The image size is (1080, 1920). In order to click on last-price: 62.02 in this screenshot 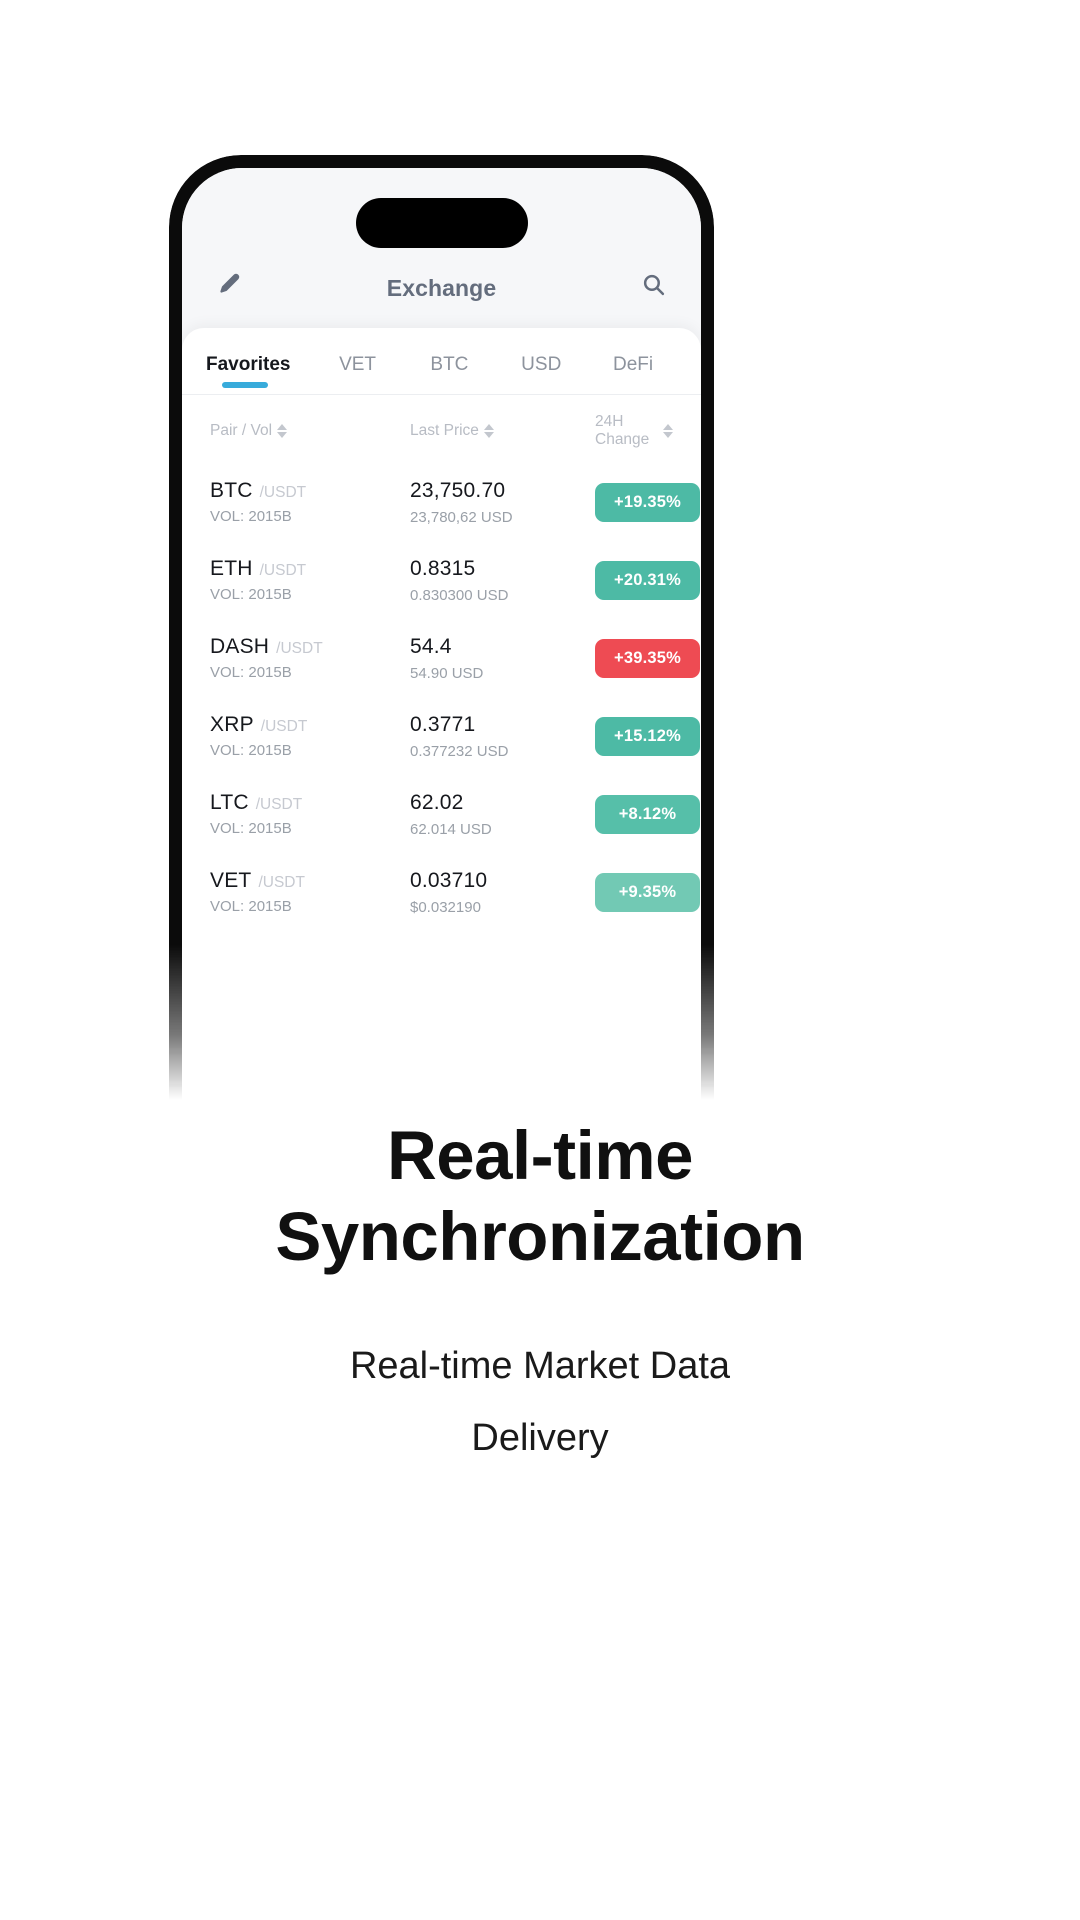, I will do `click(437, 802)`.